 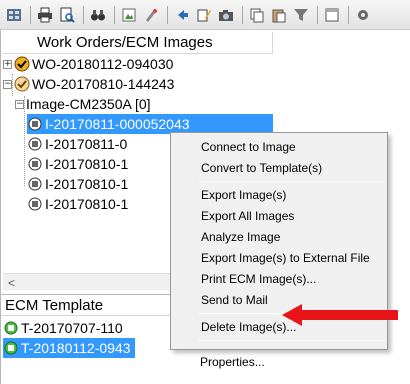 What do you see at coordinates (11, 282) in the screenshot?
I see `scroll-left-icon: <` at bounding box center [11, 282].